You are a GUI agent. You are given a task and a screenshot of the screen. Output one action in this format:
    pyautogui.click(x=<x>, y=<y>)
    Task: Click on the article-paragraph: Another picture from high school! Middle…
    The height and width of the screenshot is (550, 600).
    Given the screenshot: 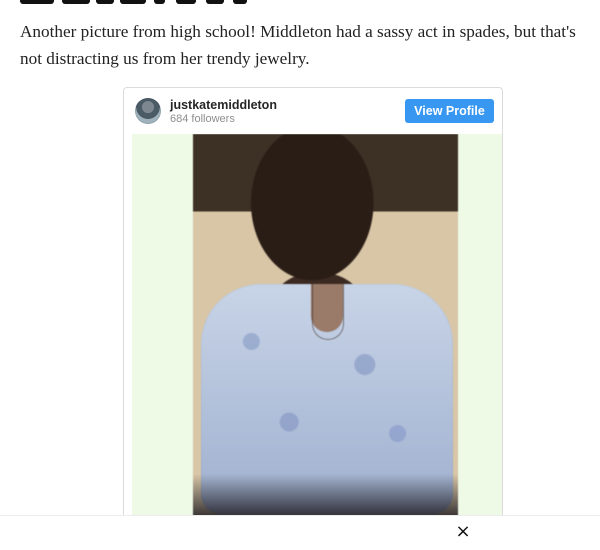 What is the action you would take?
    pyautogui.click(x=298, y=45)
    